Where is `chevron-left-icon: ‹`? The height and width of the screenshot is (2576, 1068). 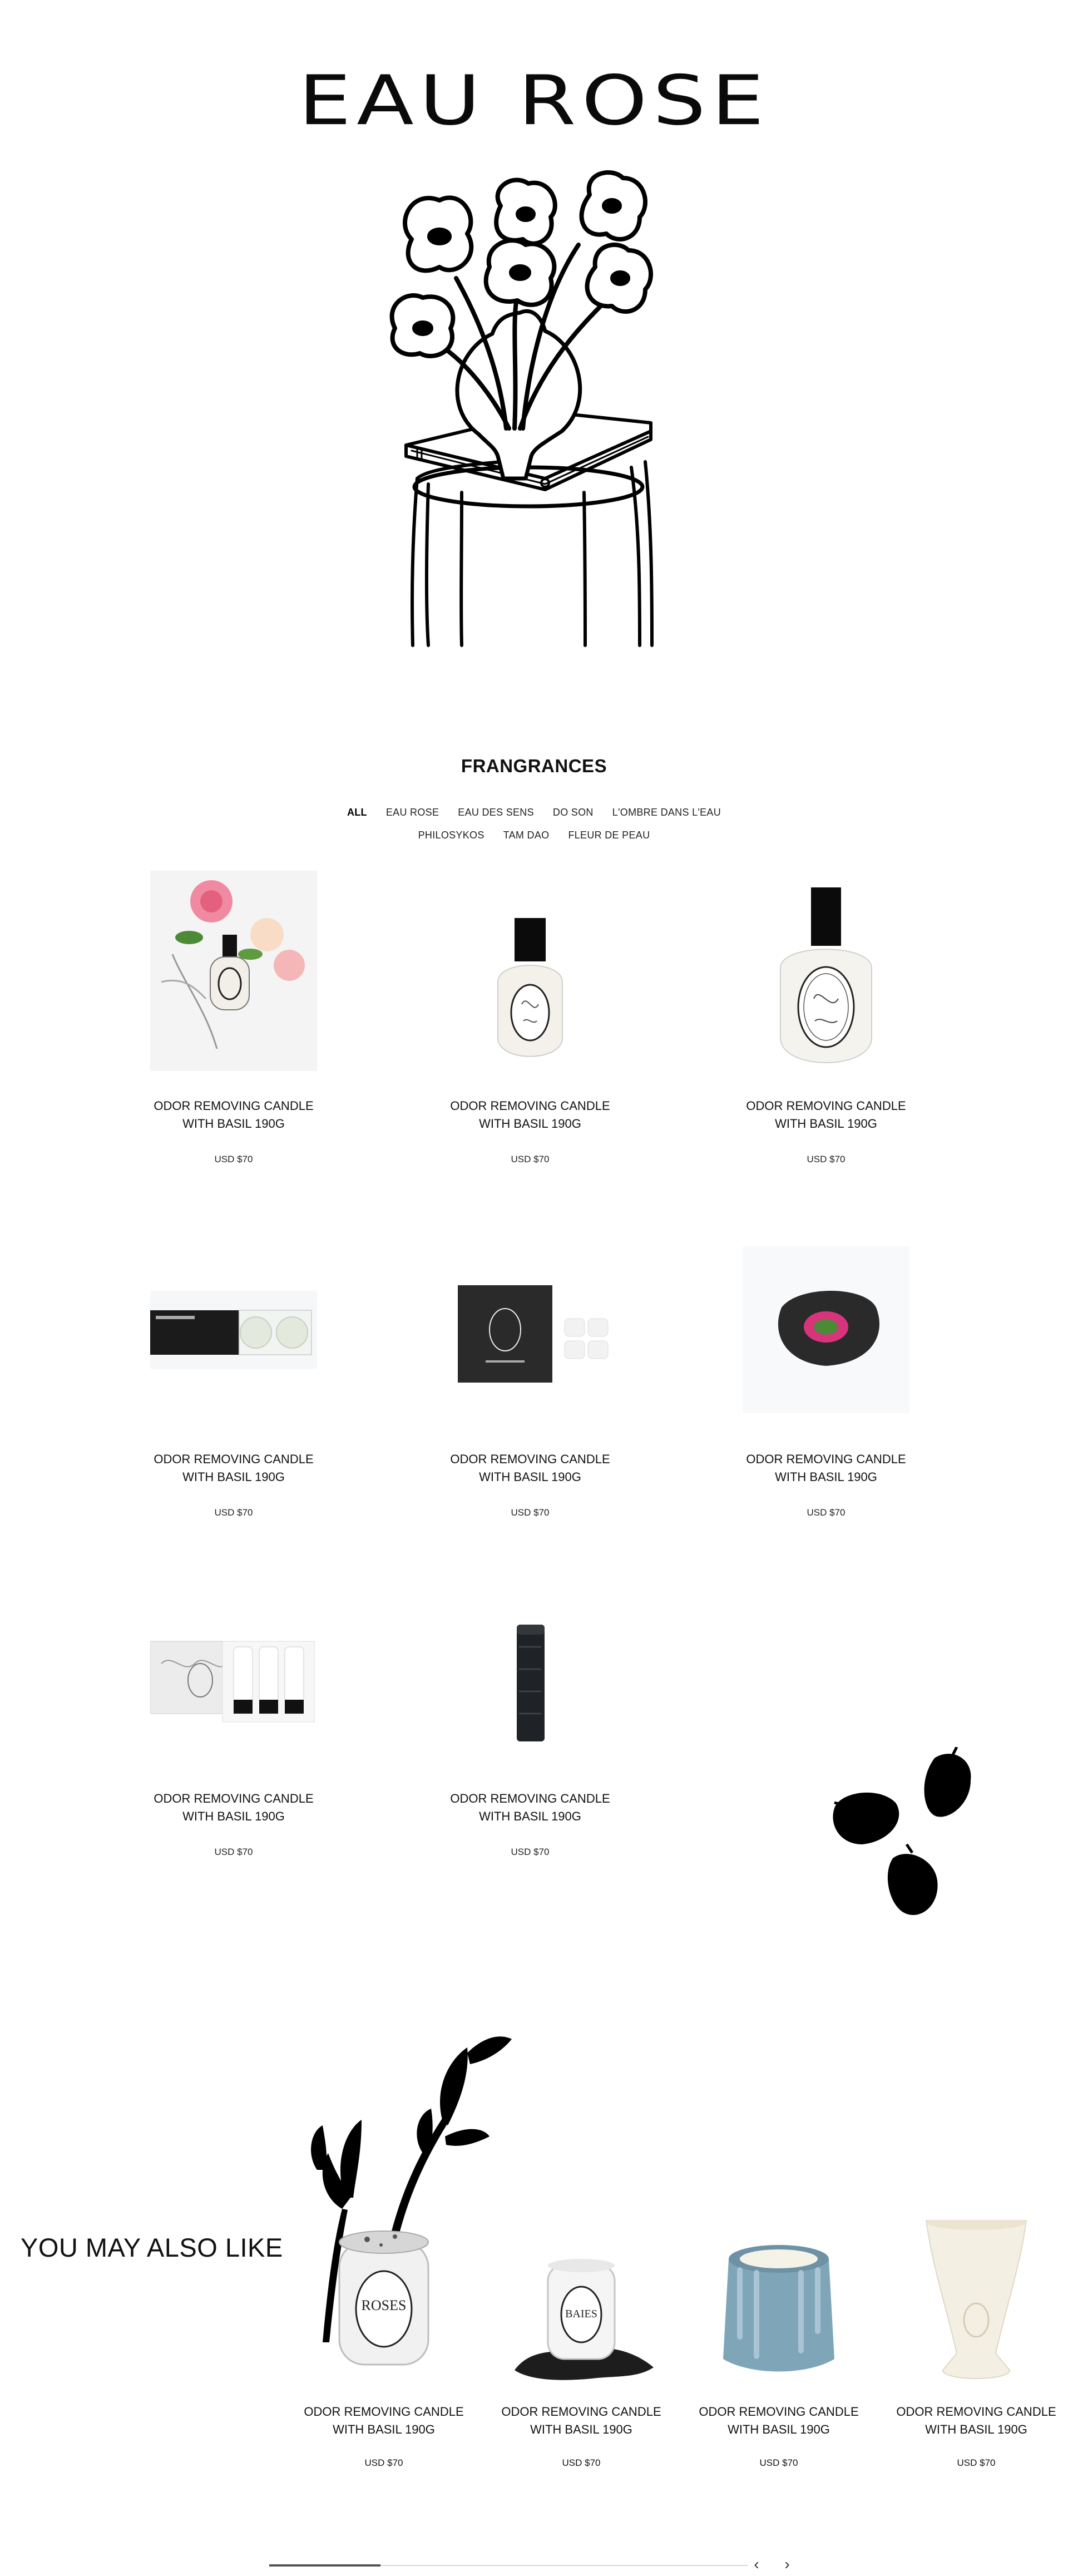
chevron-left-icon: ‹ is located at coordinates (756, 2564).